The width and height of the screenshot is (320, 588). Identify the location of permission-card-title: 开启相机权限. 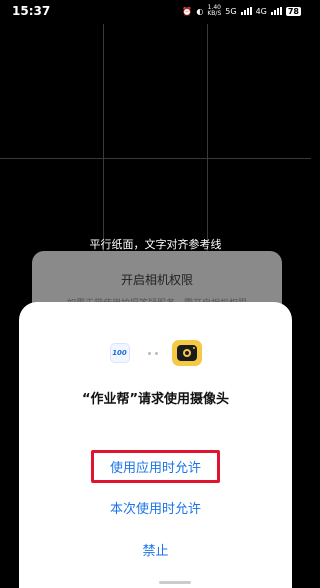
(156, 280).